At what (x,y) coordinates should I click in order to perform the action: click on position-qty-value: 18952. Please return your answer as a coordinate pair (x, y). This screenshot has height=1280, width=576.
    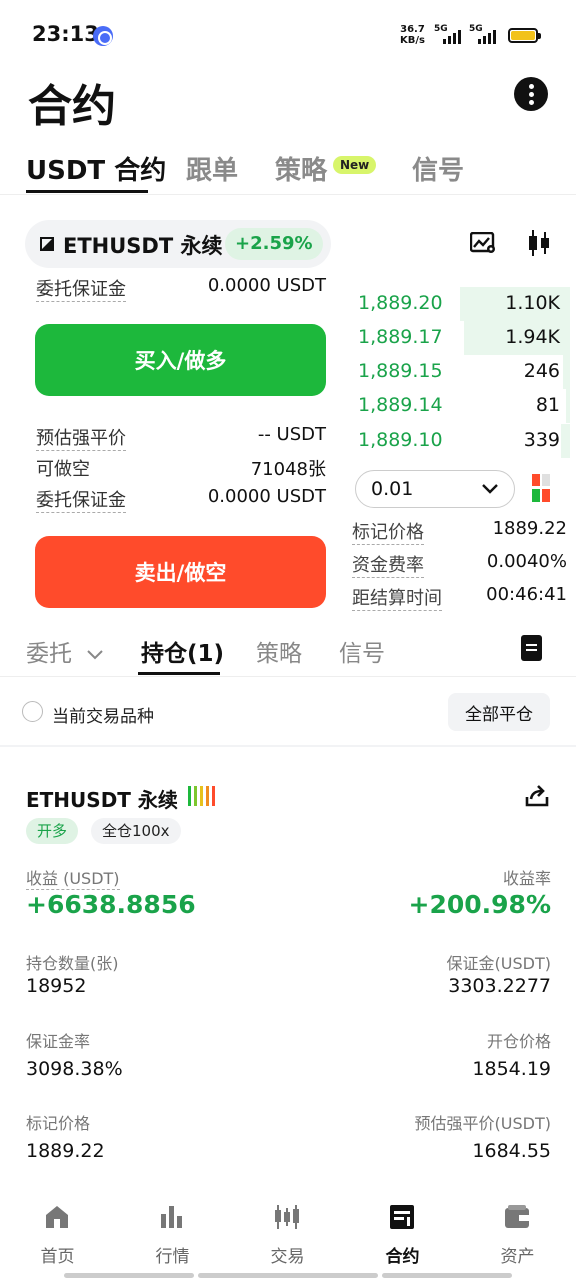
    Looking at the image, I should click on (56, 986).